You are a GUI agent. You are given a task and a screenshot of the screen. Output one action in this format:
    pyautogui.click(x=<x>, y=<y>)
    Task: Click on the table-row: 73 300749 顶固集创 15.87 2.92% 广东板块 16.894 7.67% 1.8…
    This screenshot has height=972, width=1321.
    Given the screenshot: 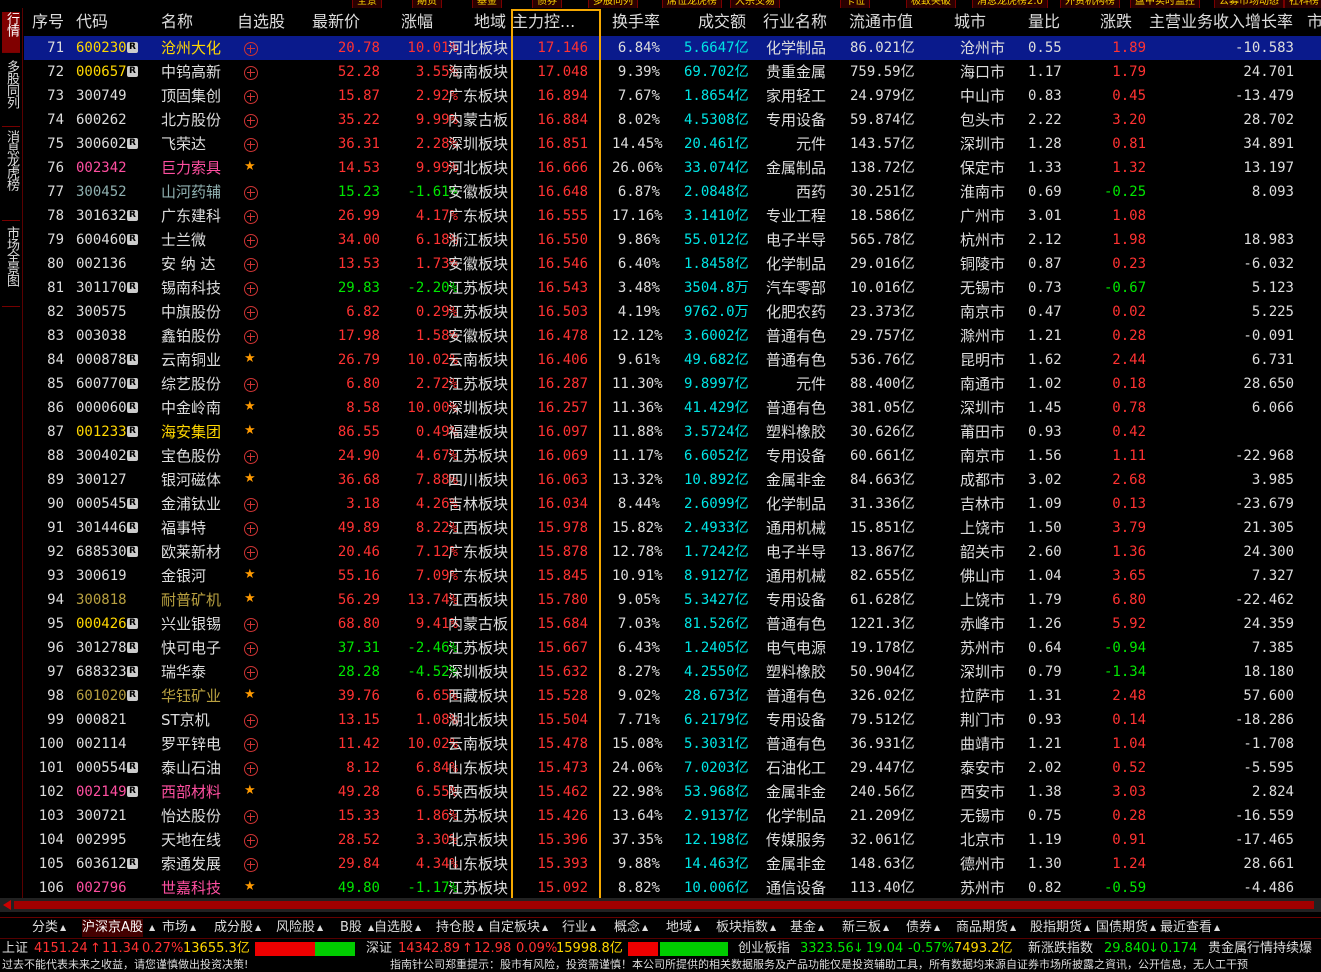 What is the action you would take?
    pyautogui.click(x=672, y=96)
    